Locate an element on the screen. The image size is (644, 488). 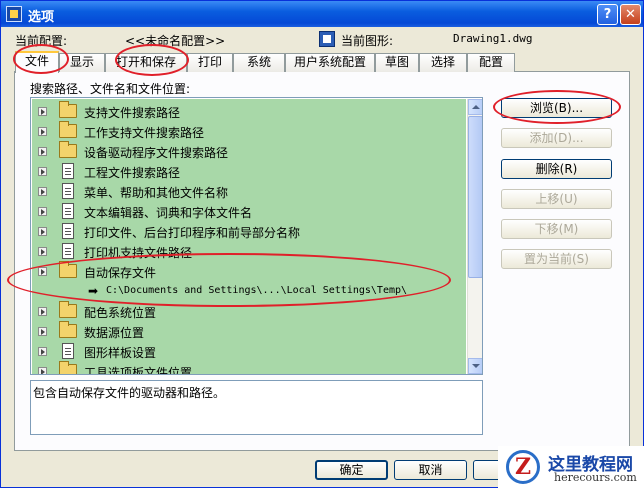
title-bar: 选项 ? ✕ is located at coordinates (322, 14).